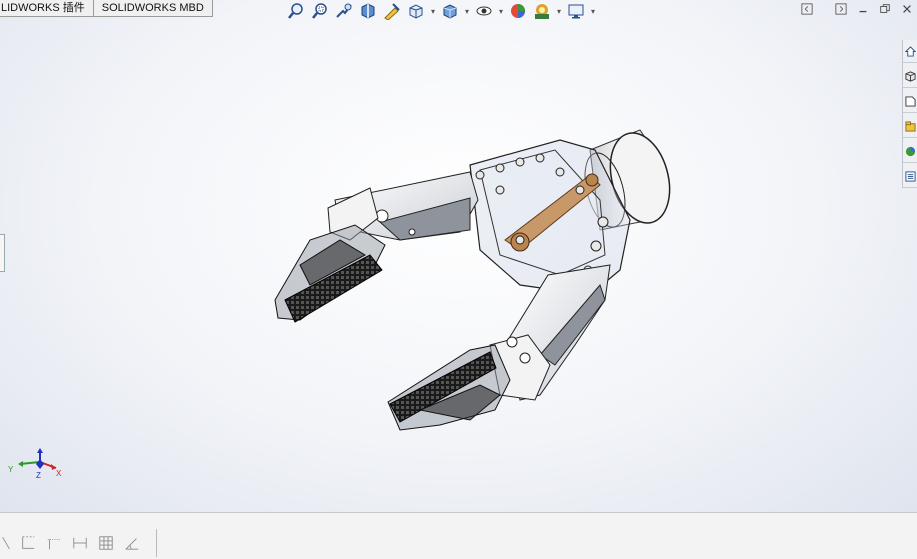 The width and height of the screenshot is (917, 559). Describe the element at coordinates (6, 543) in the screenshot. I see `smart-dimension-icon` at that location.